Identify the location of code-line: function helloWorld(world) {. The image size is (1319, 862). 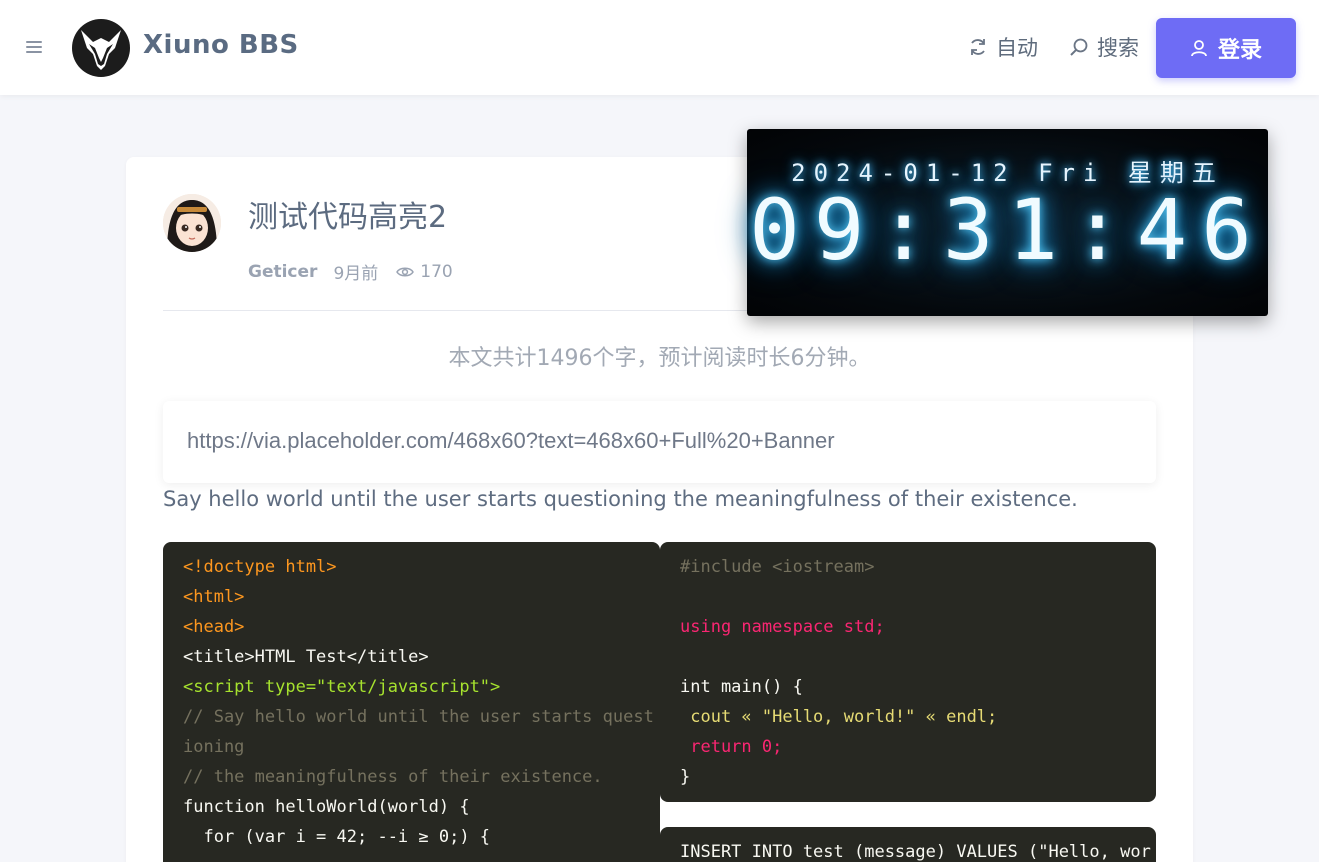
(326, 807).